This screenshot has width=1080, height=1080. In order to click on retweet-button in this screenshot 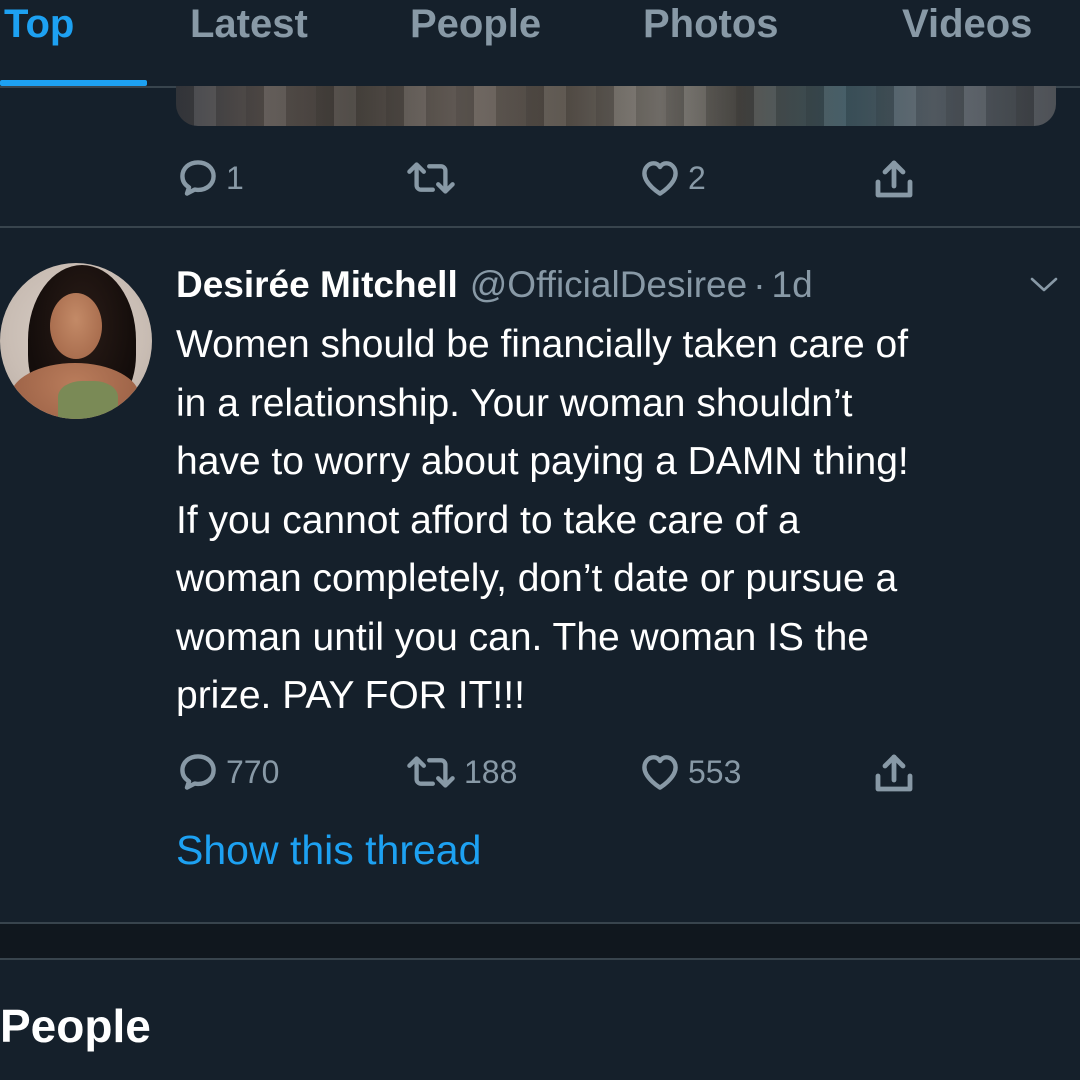, I will do `click(434, 178)`.